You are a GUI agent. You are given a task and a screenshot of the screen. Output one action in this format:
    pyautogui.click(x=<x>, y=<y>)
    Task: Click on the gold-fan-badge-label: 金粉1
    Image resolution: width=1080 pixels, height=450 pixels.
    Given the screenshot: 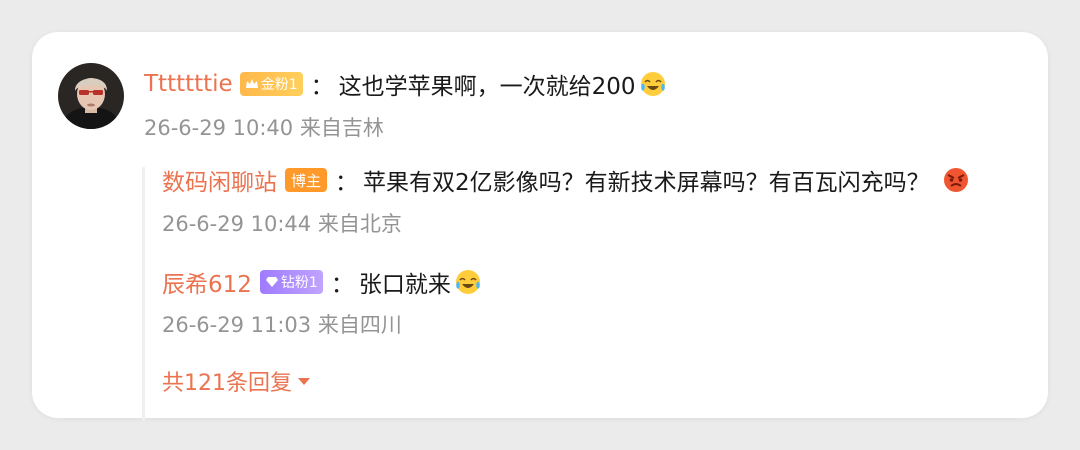 What is the action you would take?
    pyautogui.click(x=279, y=85)
    